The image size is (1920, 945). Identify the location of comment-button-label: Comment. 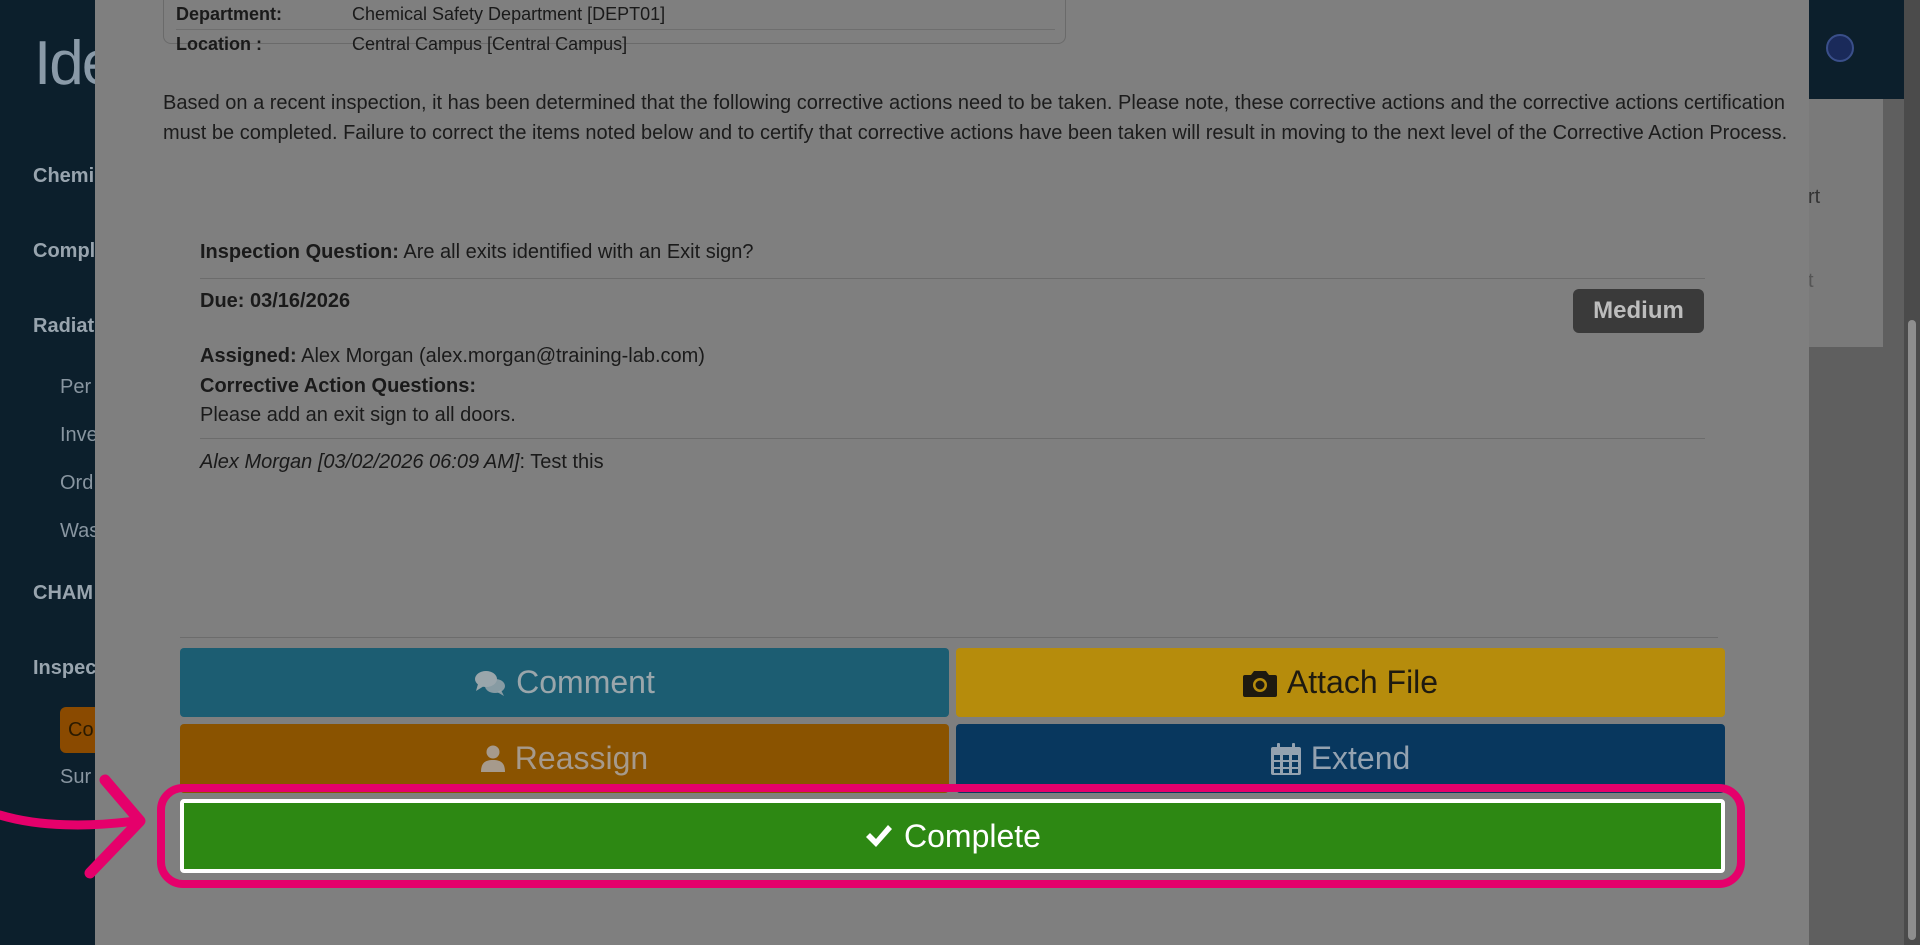
(585, 682).